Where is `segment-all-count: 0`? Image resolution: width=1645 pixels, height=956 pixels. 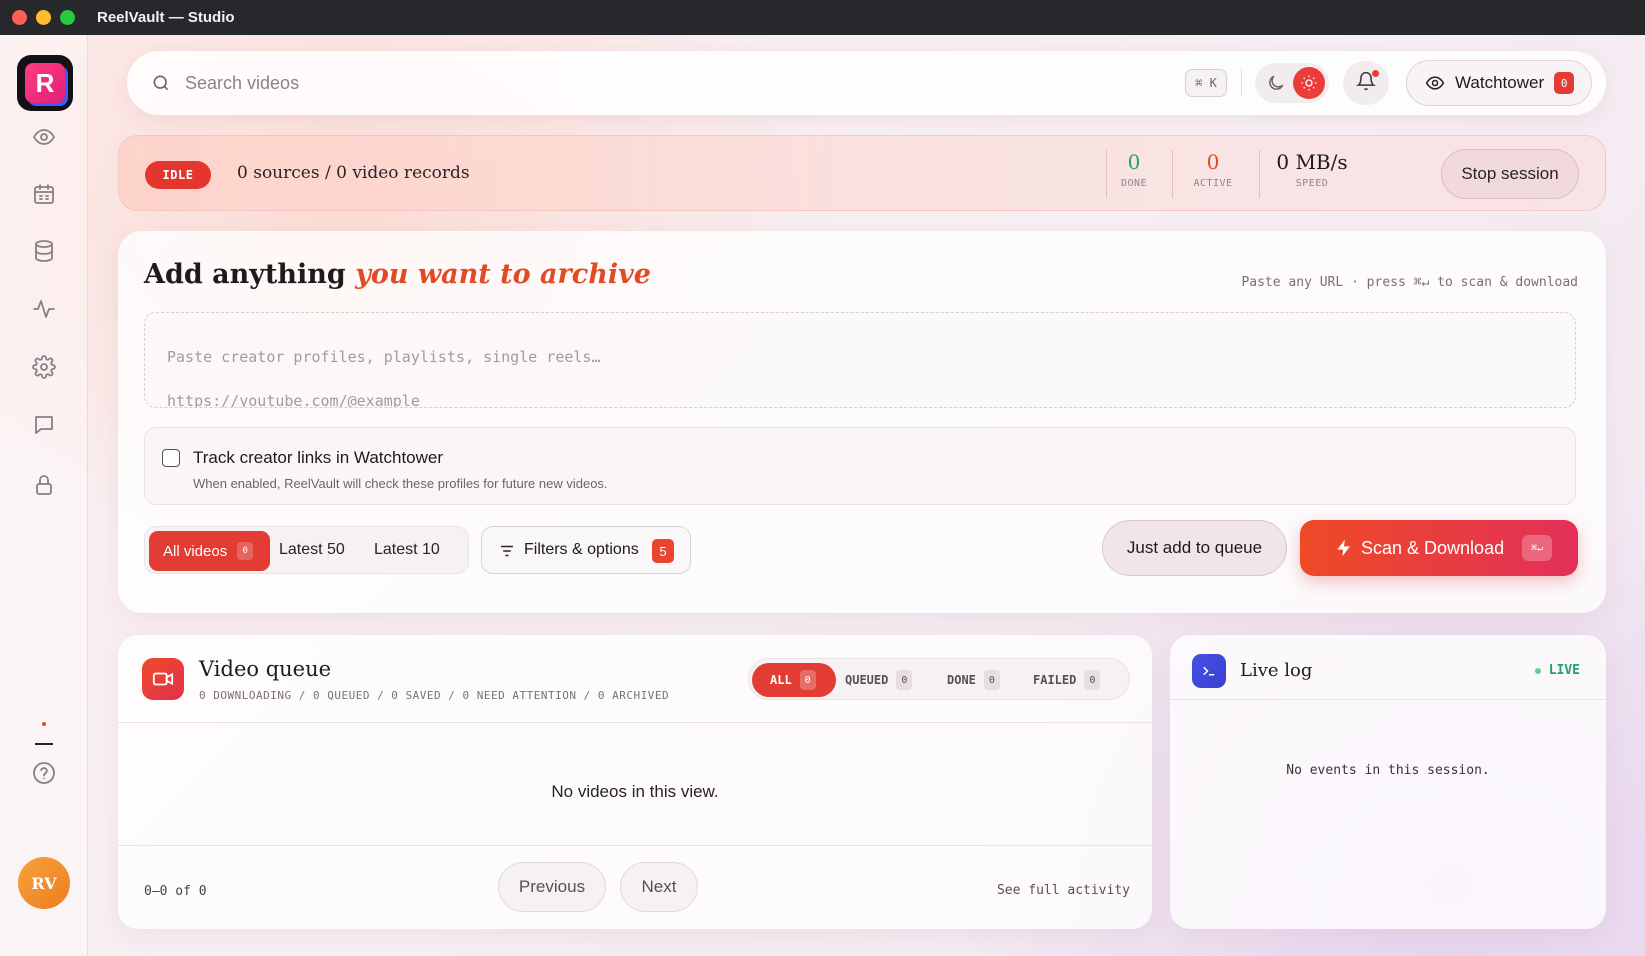 segment-all-count: 0 is located at coordinates (245, 551).